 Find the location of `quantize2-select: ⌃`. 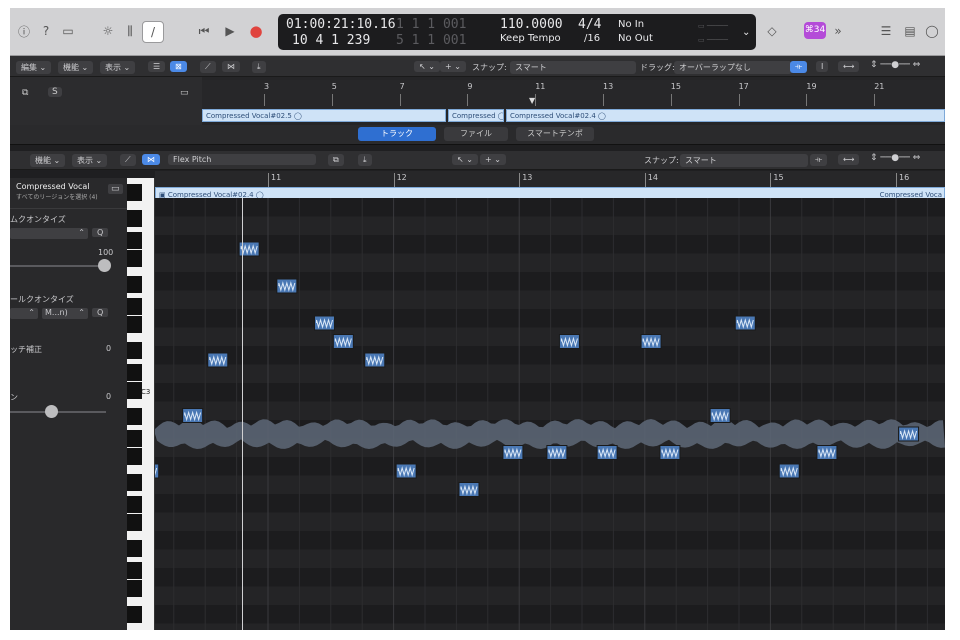

quantize2-select: ⌃ is located at coordinates (24, 313).